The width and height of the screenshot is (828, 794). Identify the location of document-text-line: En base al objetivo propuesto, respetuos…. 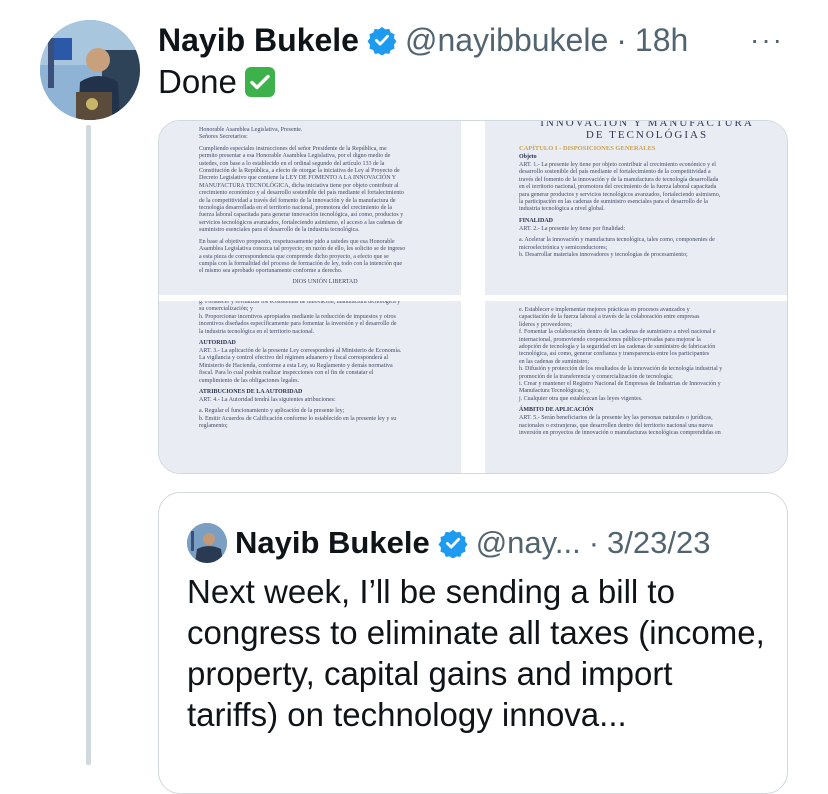
(297, 241).